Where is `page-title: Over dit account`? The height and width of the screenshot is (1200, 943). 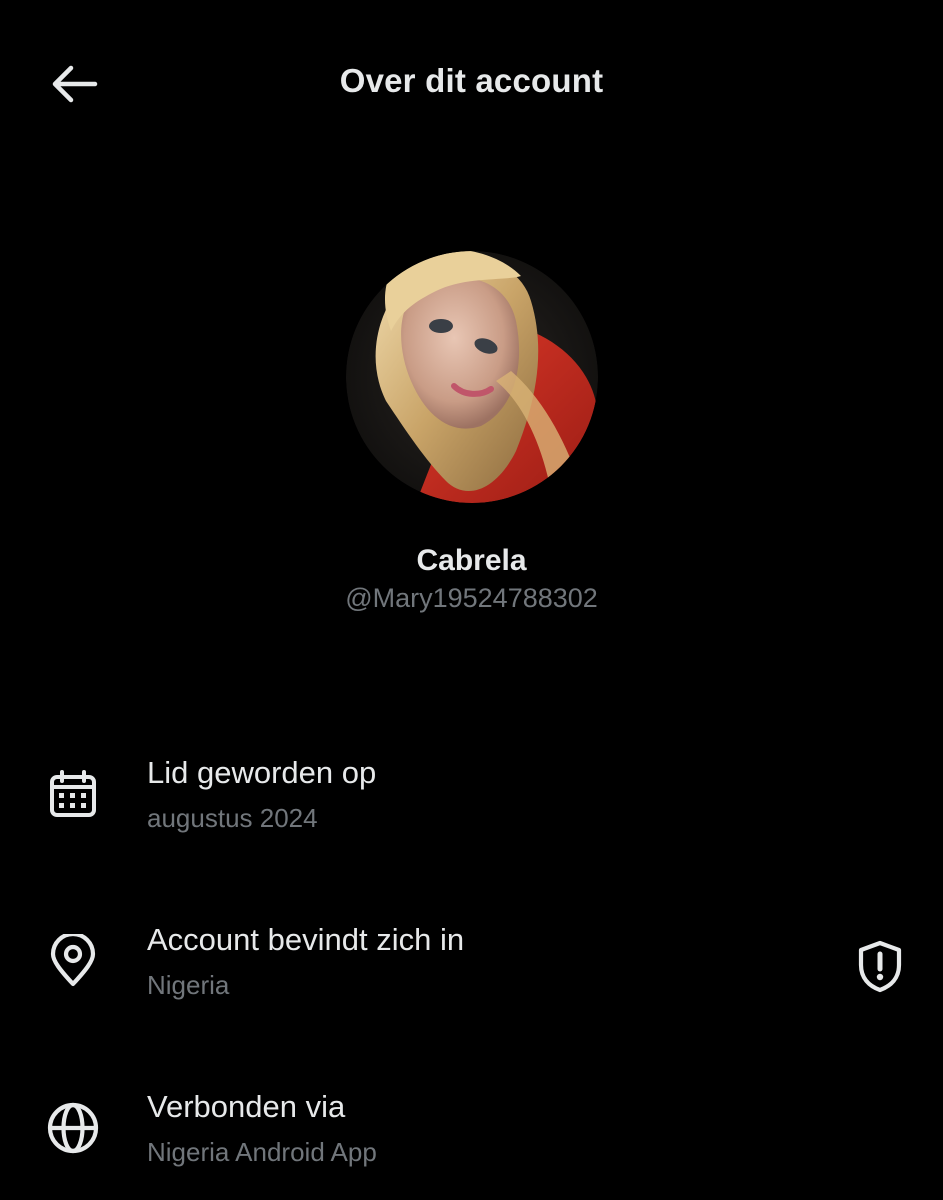 page-title: Over dit account is located at coordinates (471, 80).